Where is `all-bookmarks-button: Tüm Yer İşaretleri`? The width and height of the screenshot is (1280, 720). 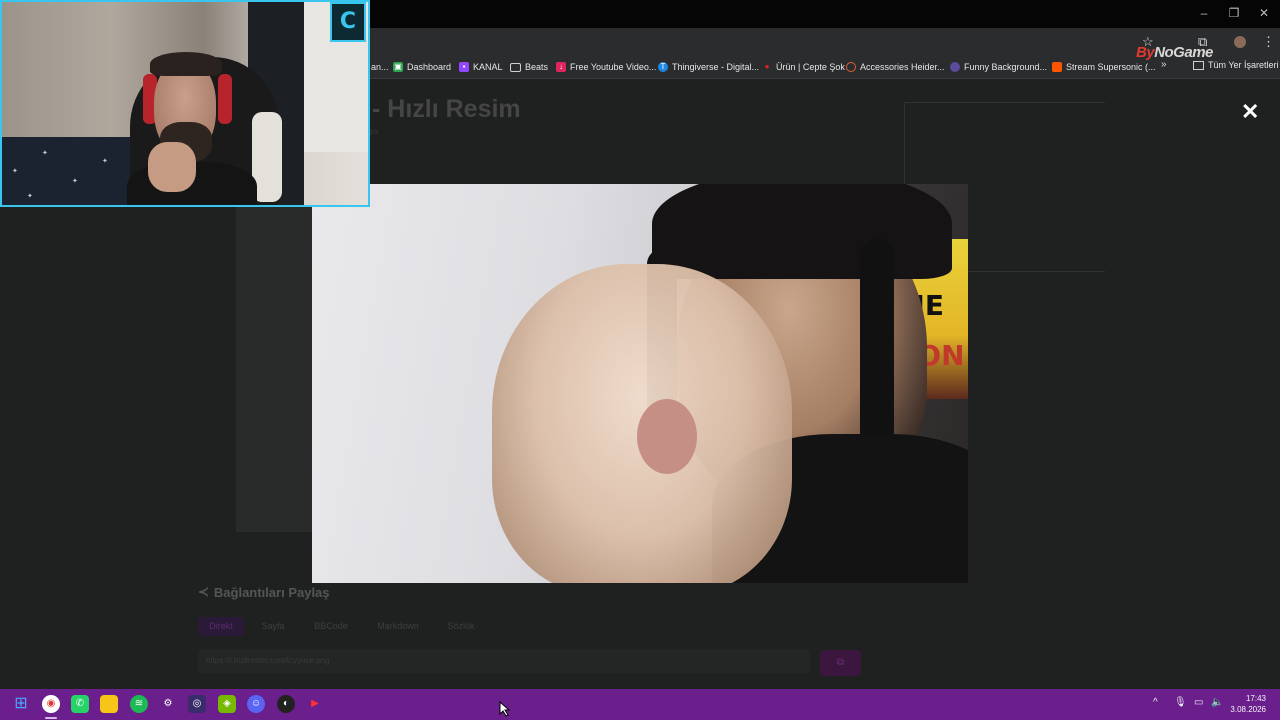 all-bookmarks-button: Tüm Yer İşaretleri is located at coordinates (1236, 65).